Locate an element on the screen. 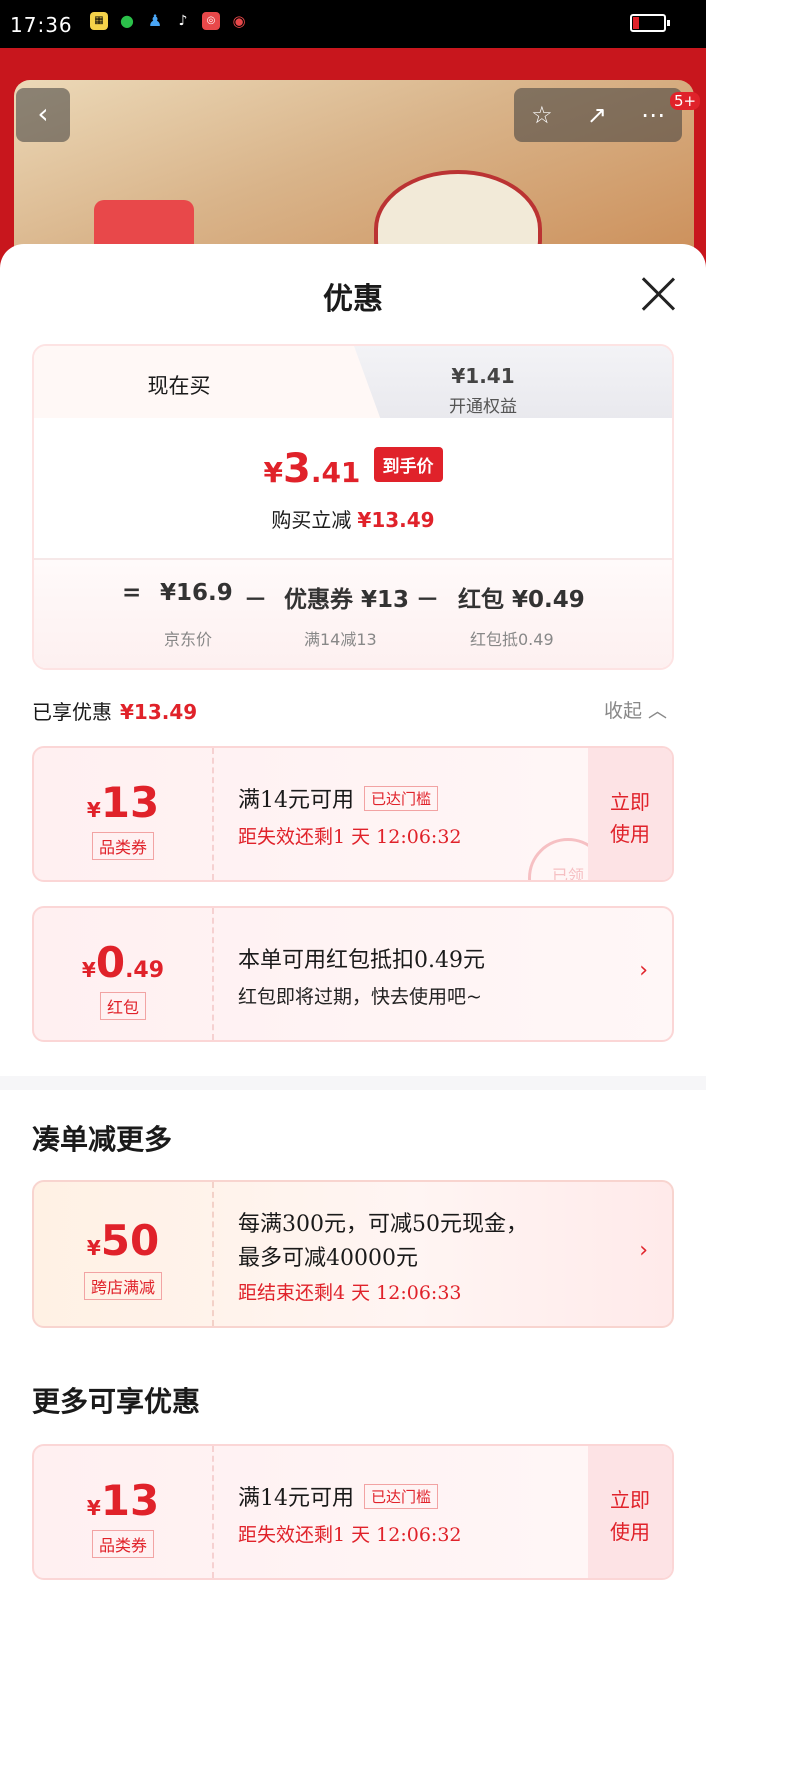  tab-buy-now: 现在买 is located at coordinates (179, 382).